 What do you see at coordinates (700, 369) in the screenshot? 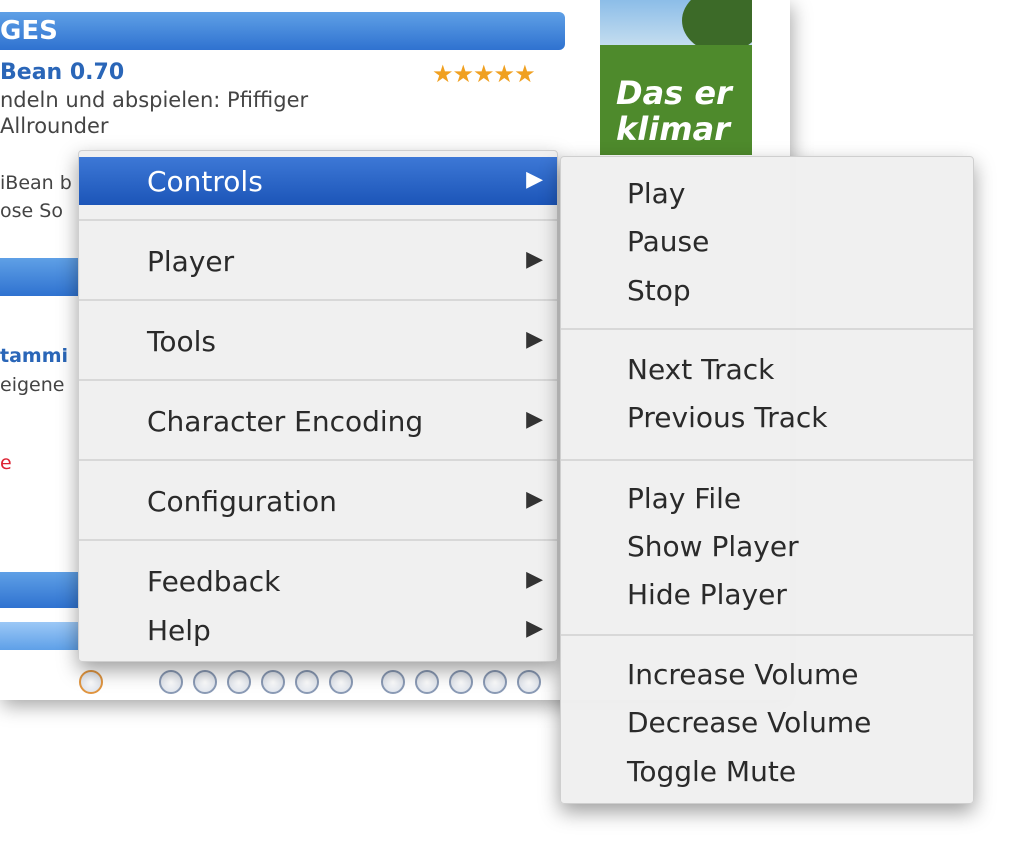
I see `submenu-item-next-track: Next Track` at bounding box center [700, 369].